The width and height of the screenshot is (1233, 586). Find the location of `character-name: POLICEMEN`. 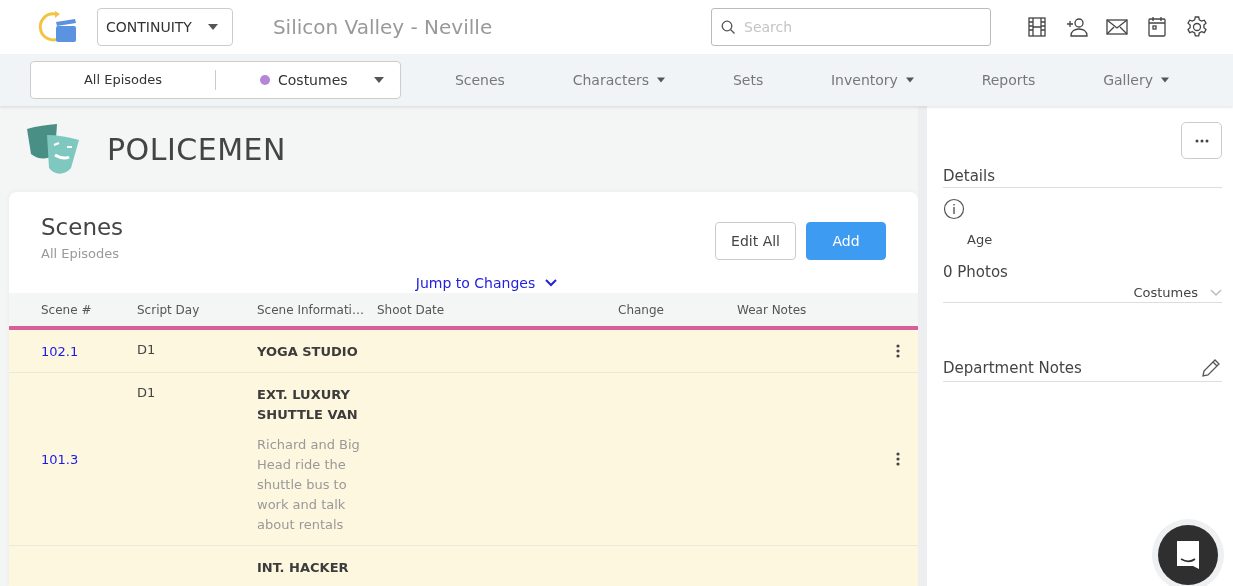

character-name: POLICEMEN is located at coordinates (196, 149).